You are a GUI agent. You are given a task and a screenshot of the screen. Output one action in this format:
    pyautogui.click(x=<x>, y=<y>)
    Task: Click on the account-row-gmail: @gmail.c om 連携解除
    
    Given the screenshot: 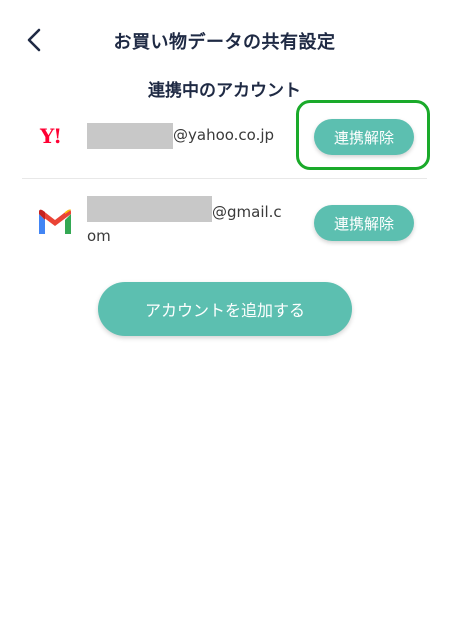 What is the action you would take?
    pyautogui.click(x=224, y=224)
    